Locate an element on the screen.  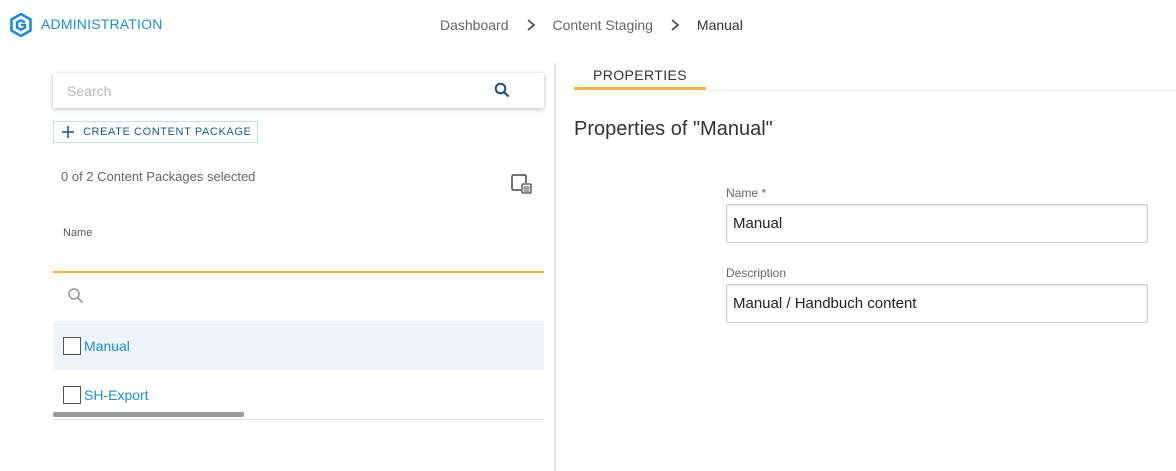
breadcrumb-content-staging: Content Staging is located at coordinates (603, 25).